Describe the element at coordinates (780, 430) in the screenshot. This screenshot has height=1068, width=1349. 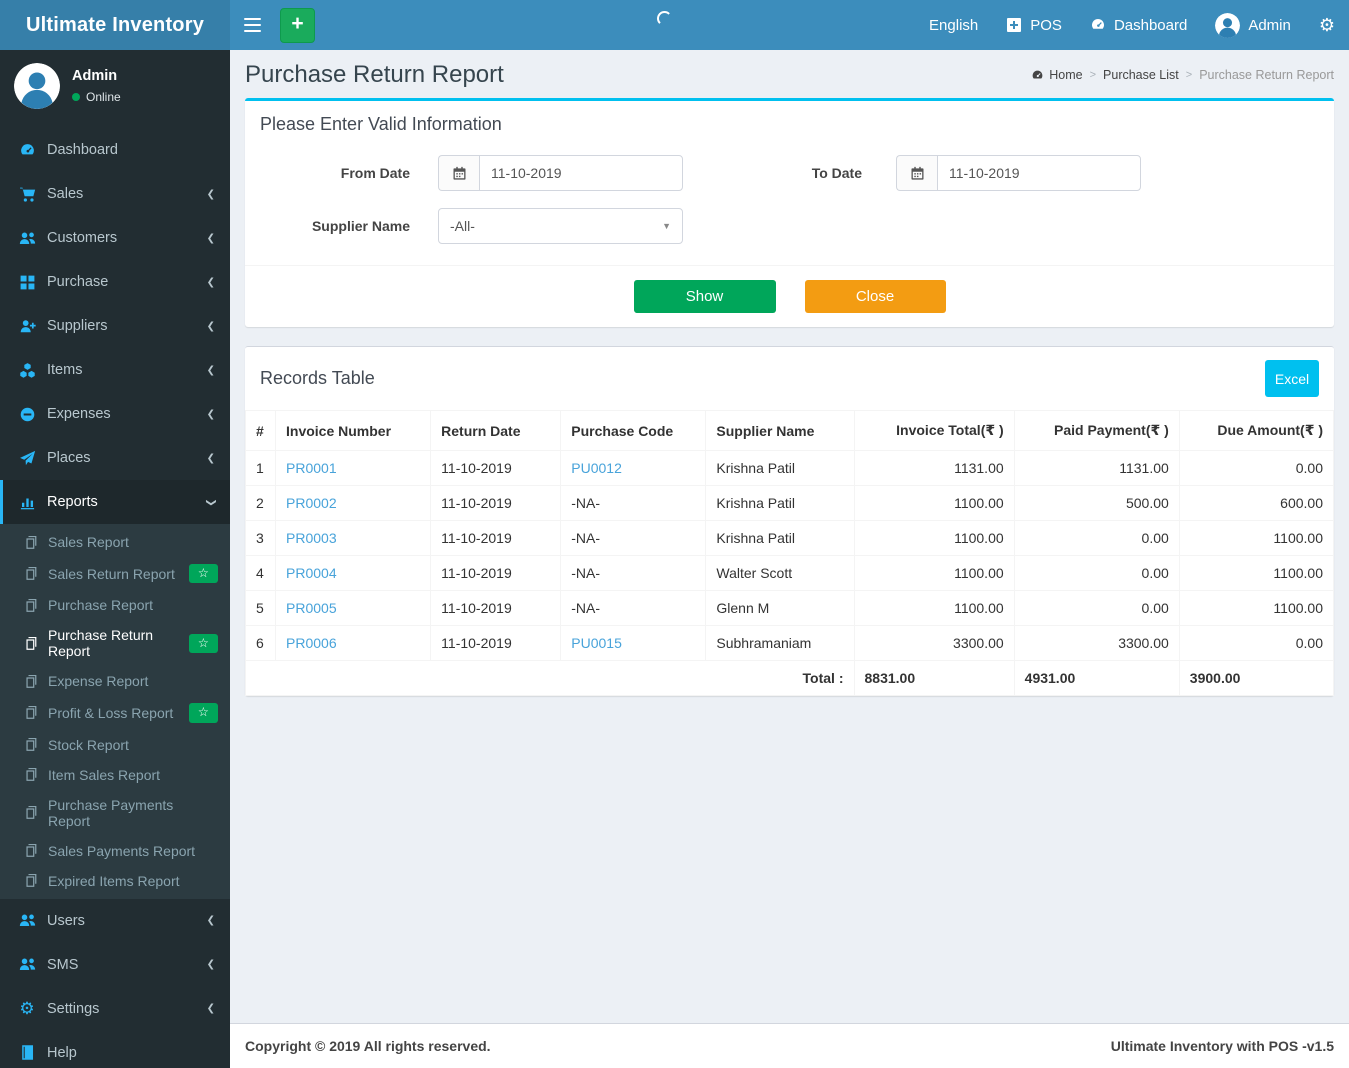
I see `column-header: Supplier Name` at that location.